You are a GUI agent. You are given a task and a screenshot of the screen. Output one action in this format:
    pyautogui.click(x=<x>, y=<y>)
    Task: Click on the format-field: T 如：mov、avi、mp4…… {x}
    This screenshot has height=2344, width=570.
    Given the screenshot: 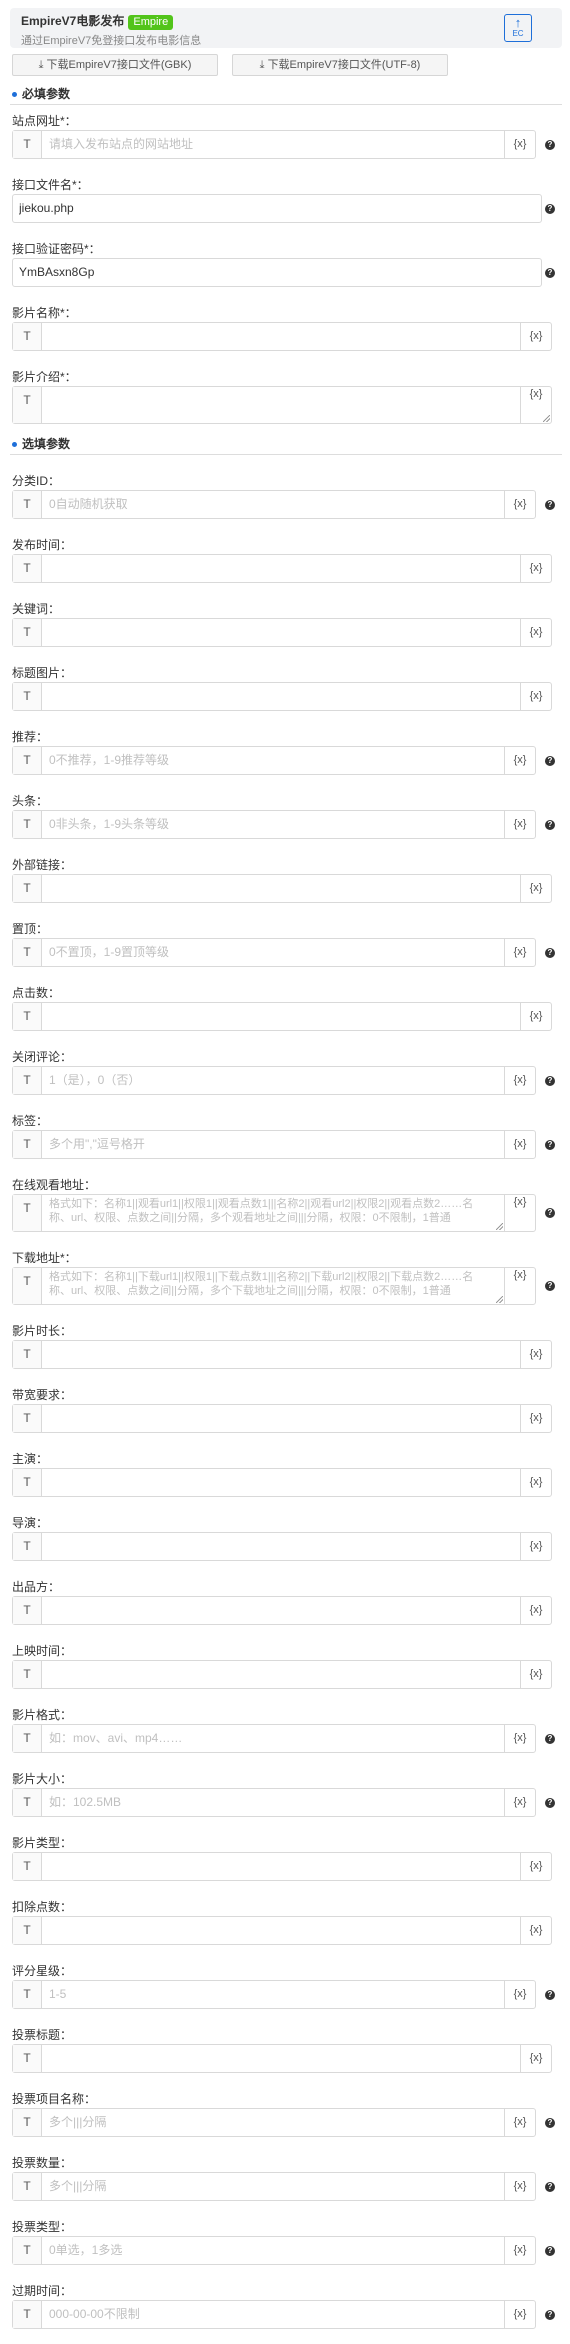 What is the action you would take?
    pyautogui.click(x=274, y=1738)
    